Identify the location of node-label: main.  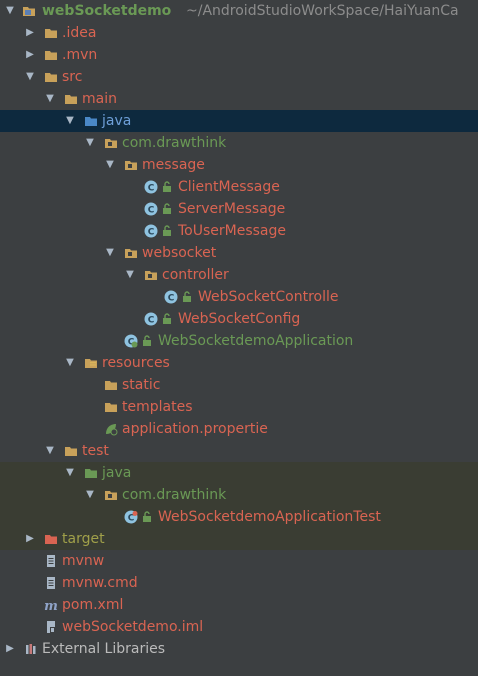
(99, 99).